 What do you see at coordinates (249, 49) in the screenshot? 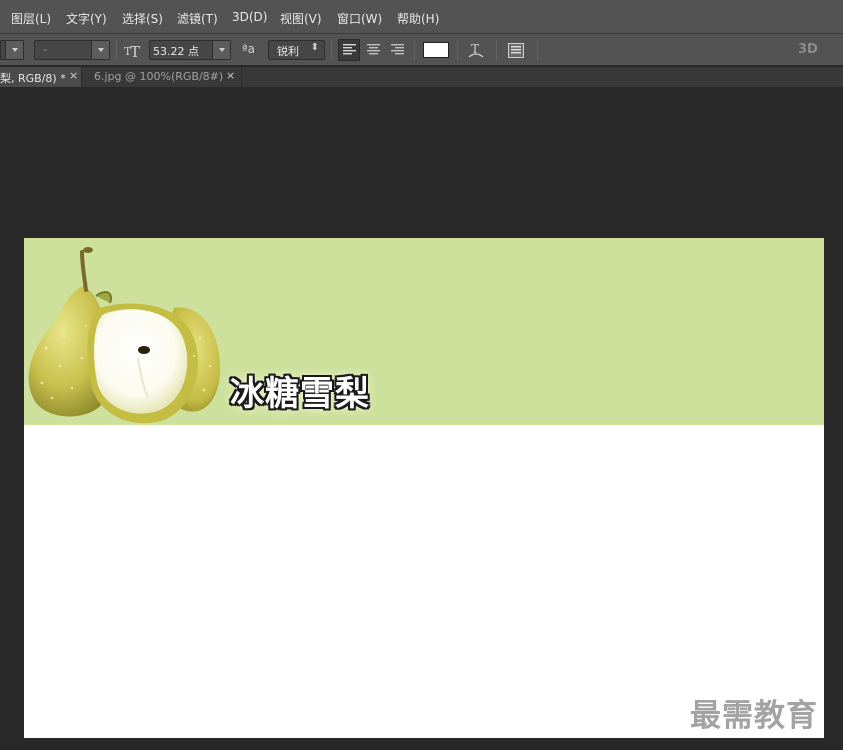
I see `antialias-icon: ªa` at bounding box center [249, 49].